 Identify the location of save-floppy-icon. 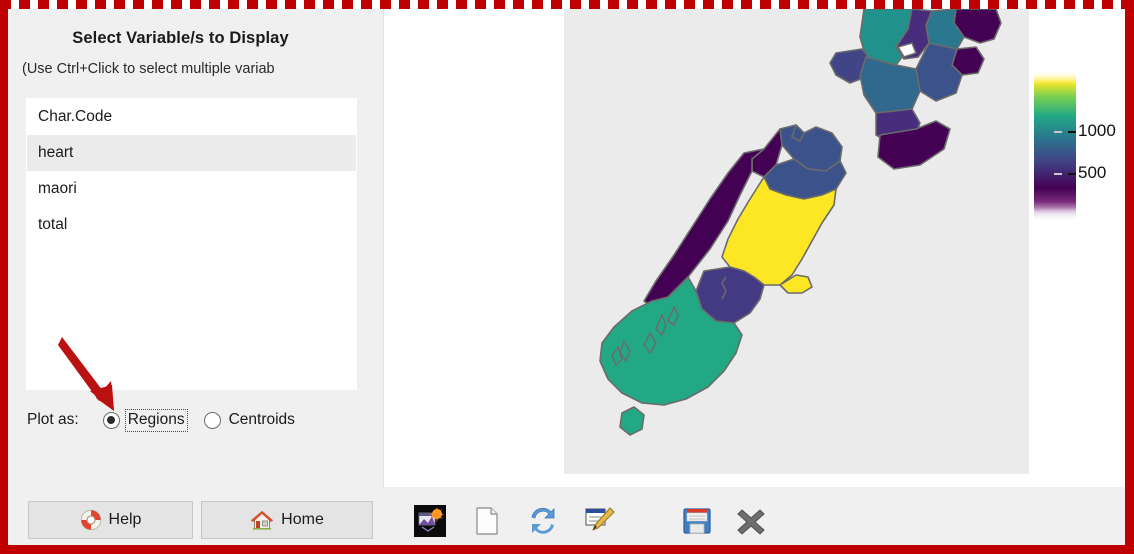
(697, 521).